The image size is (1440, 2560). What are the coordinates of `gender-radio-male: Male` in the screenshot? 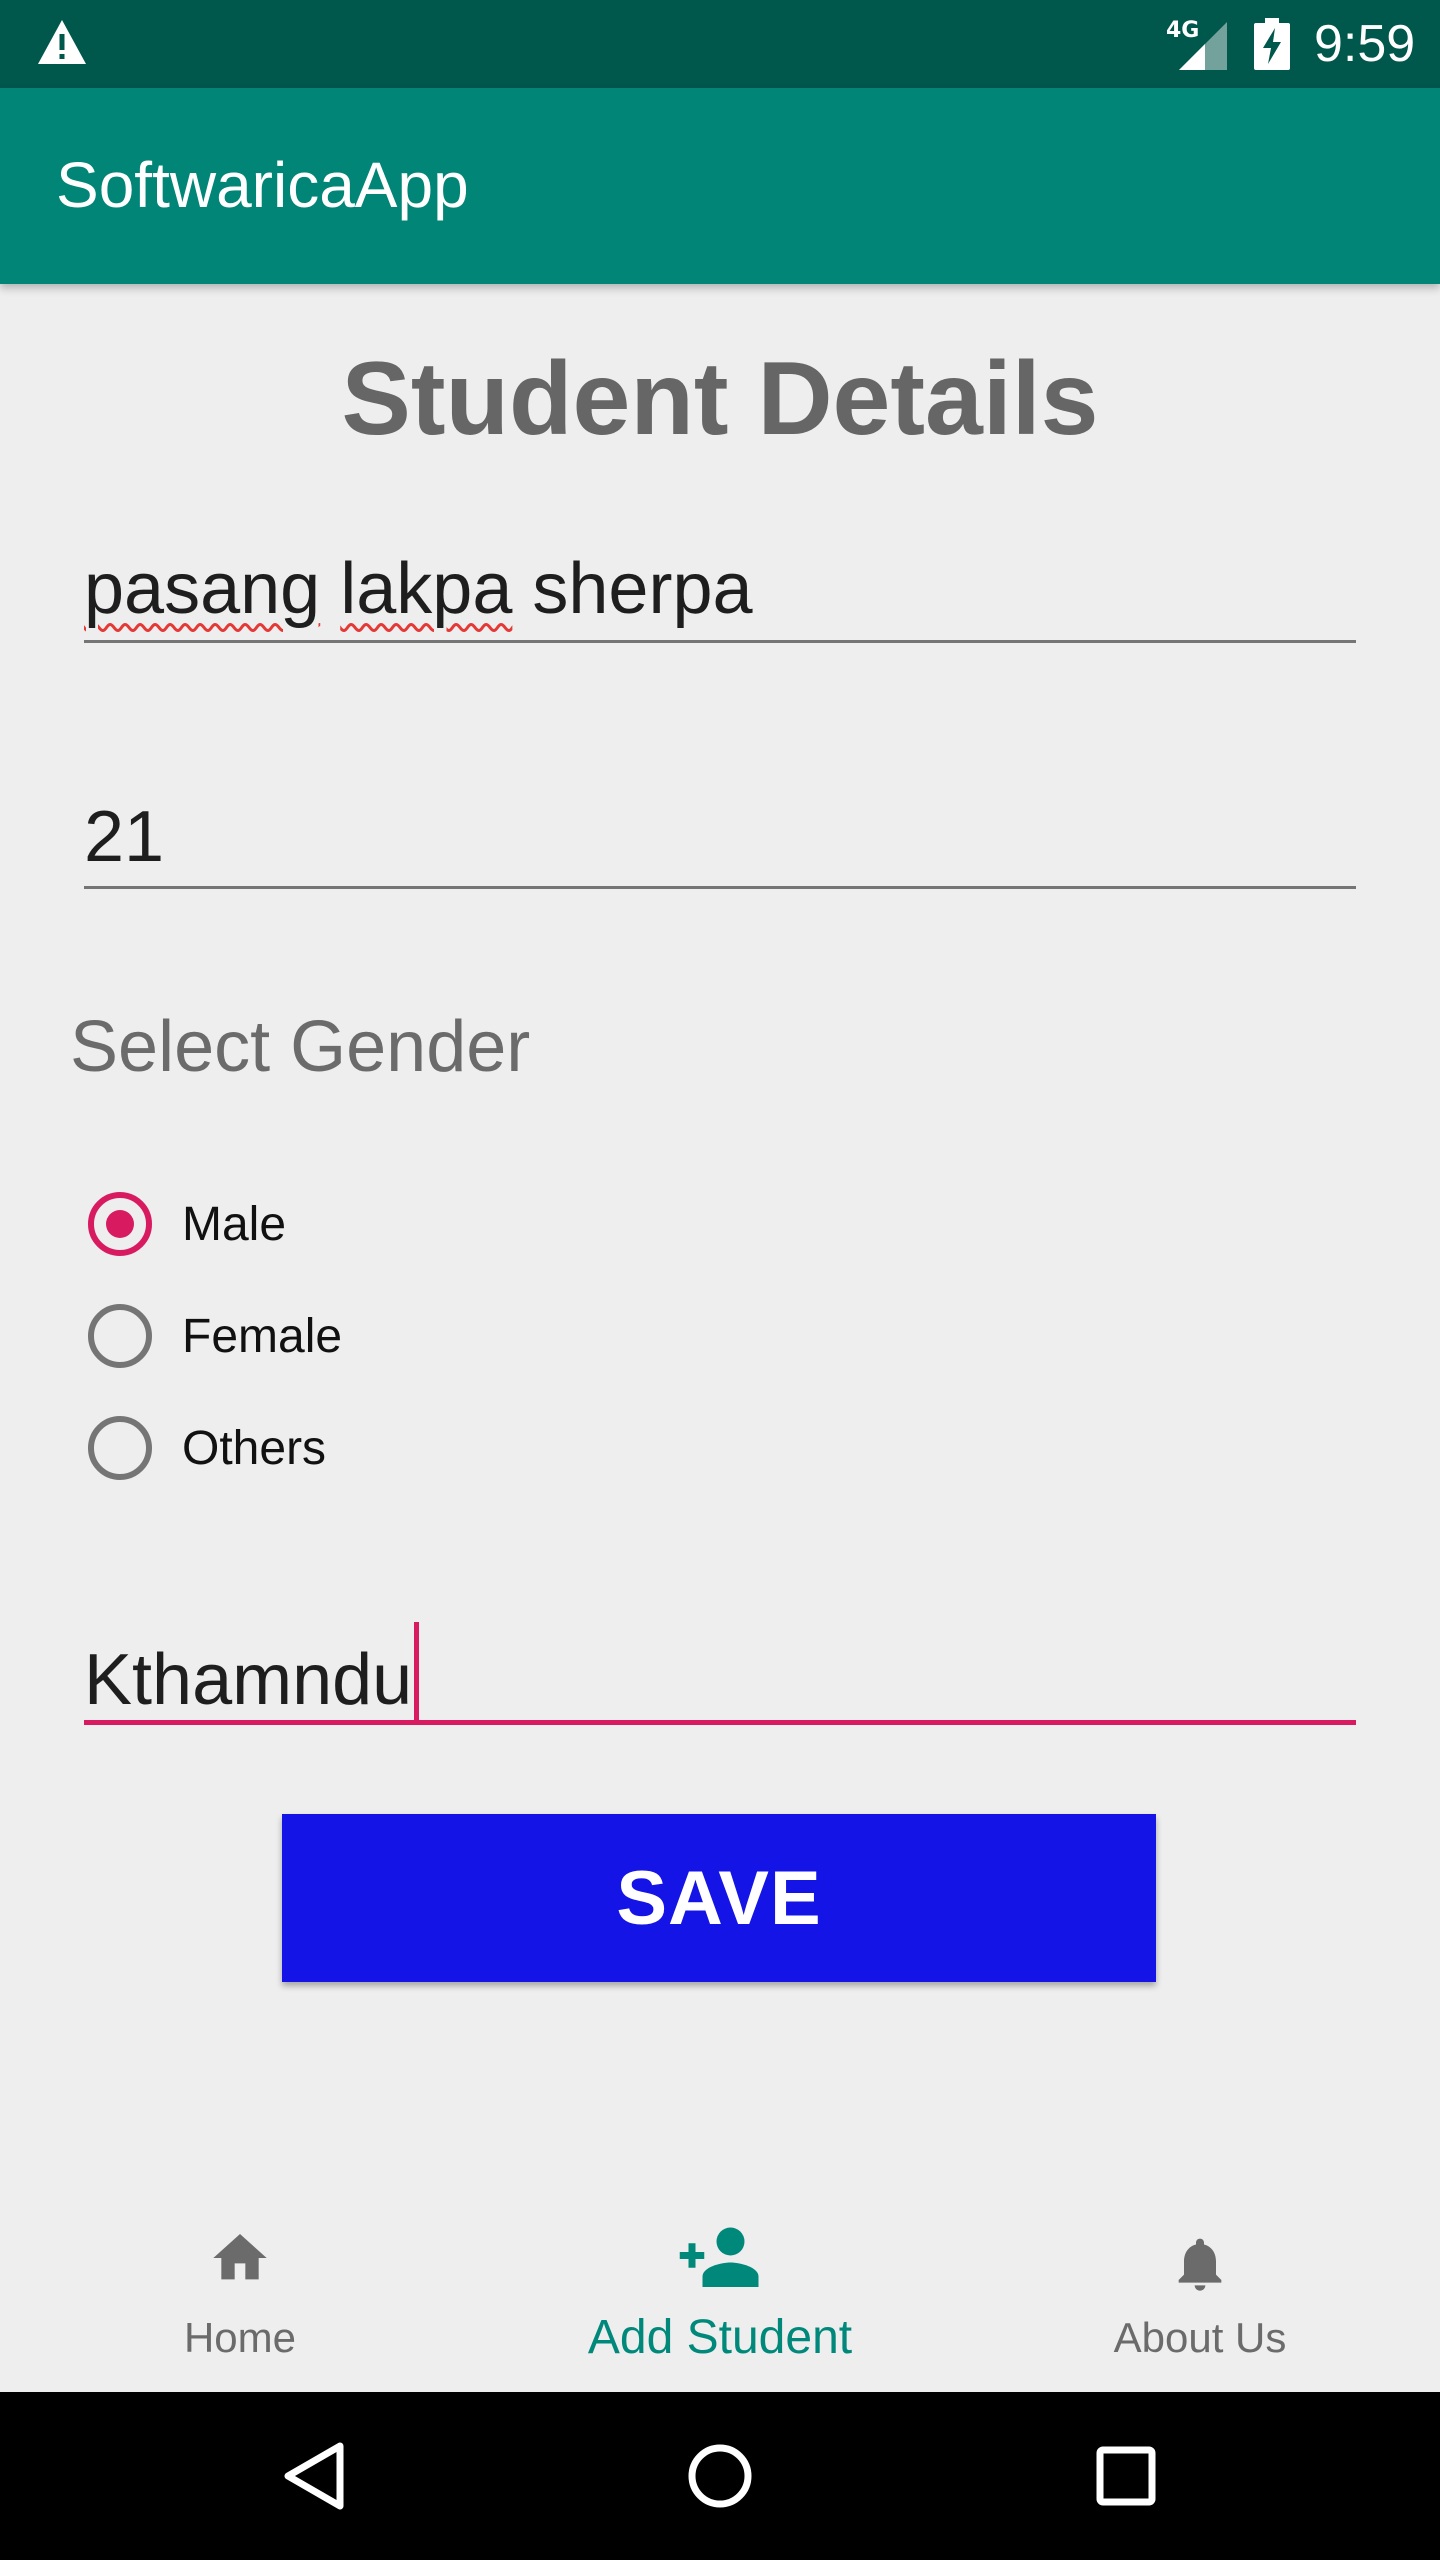 It's located at (187, 1224).